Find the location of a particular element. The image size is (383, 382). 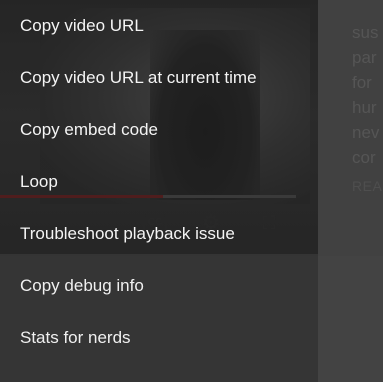

description-line: for is located at coordinates (362, 82).